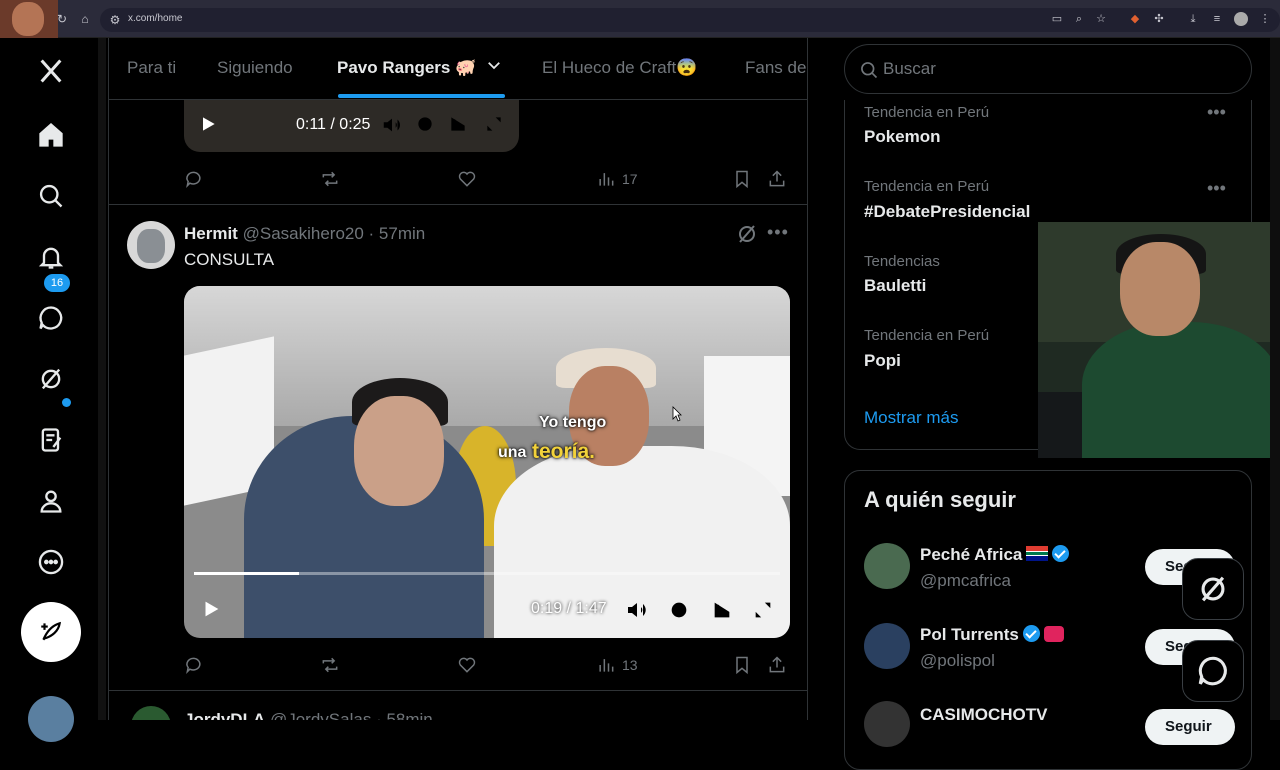 This screenshot has height=770, width=1280. I want to click on trend-item: Popi, so click(882, 361).